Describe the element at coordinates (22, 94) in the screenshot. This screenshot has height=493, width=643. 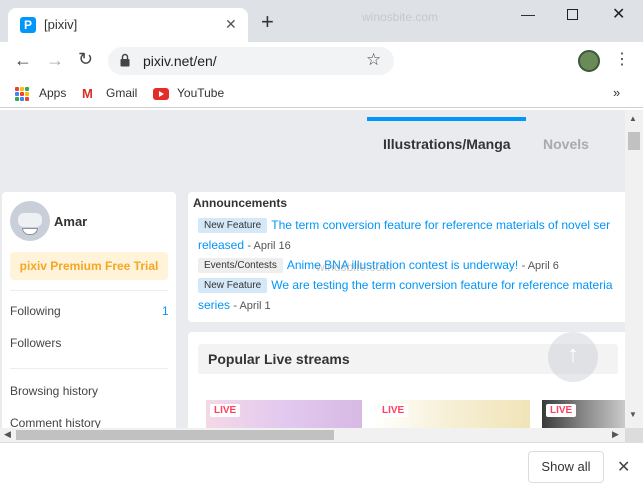
I see `apps-grid-icon` at that location.